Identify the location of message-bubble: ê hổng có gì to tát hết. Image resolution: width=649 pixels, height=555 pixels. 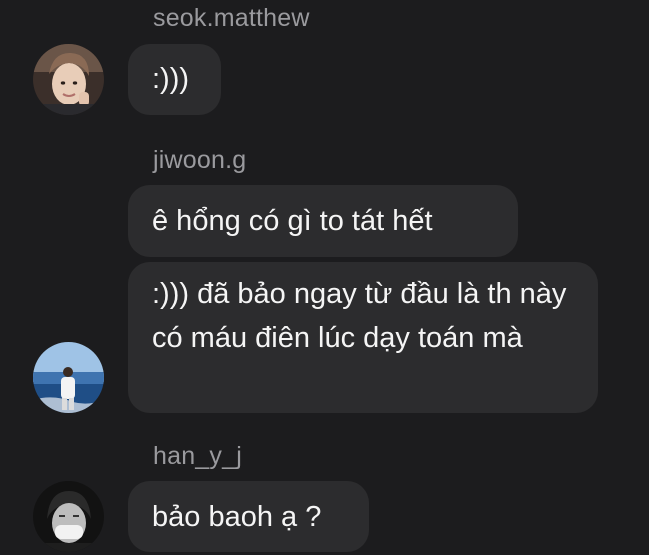
(323, 221).